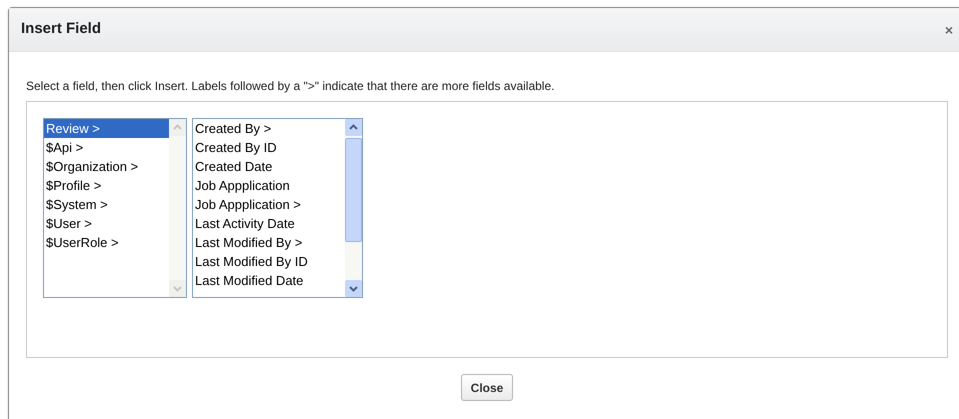 This screenshot has width=959, height=419. What do you see at coordinates (269, 147) in the screenshot?
I see `list-item: Created By ID` at bounding box center [269, 147].